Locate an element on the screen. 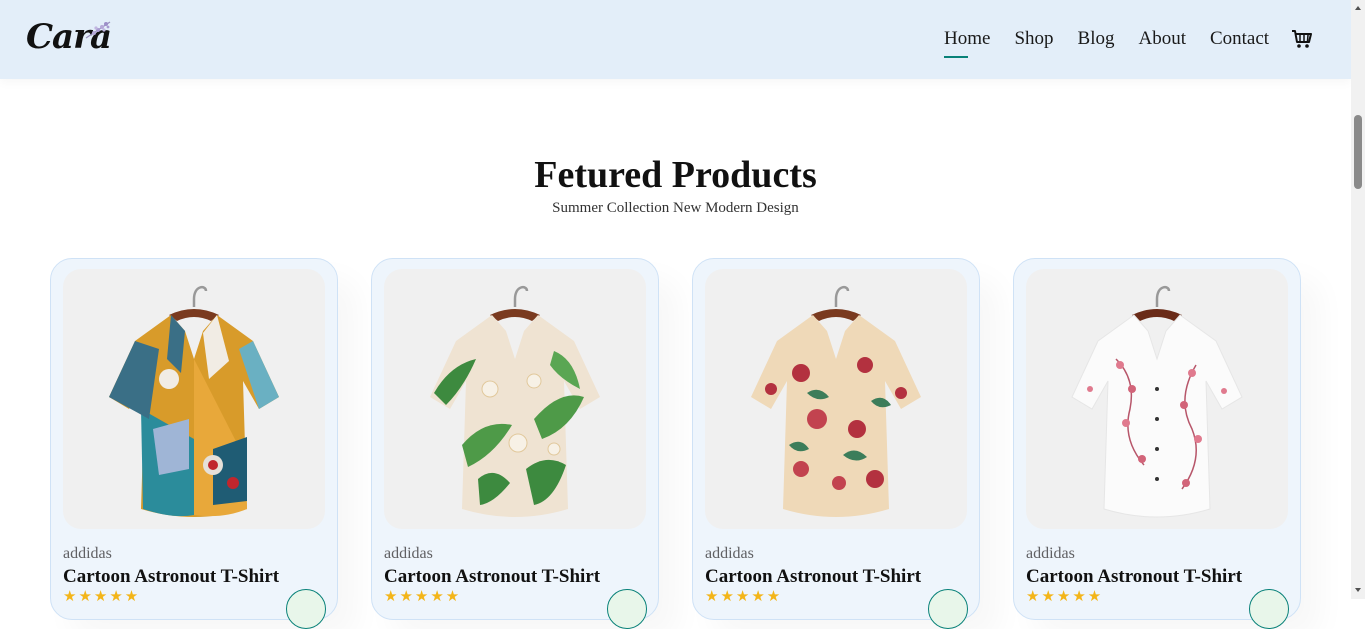  site-header: Cara Home Shop Blog About Contact is located at coordinates (675, 39).